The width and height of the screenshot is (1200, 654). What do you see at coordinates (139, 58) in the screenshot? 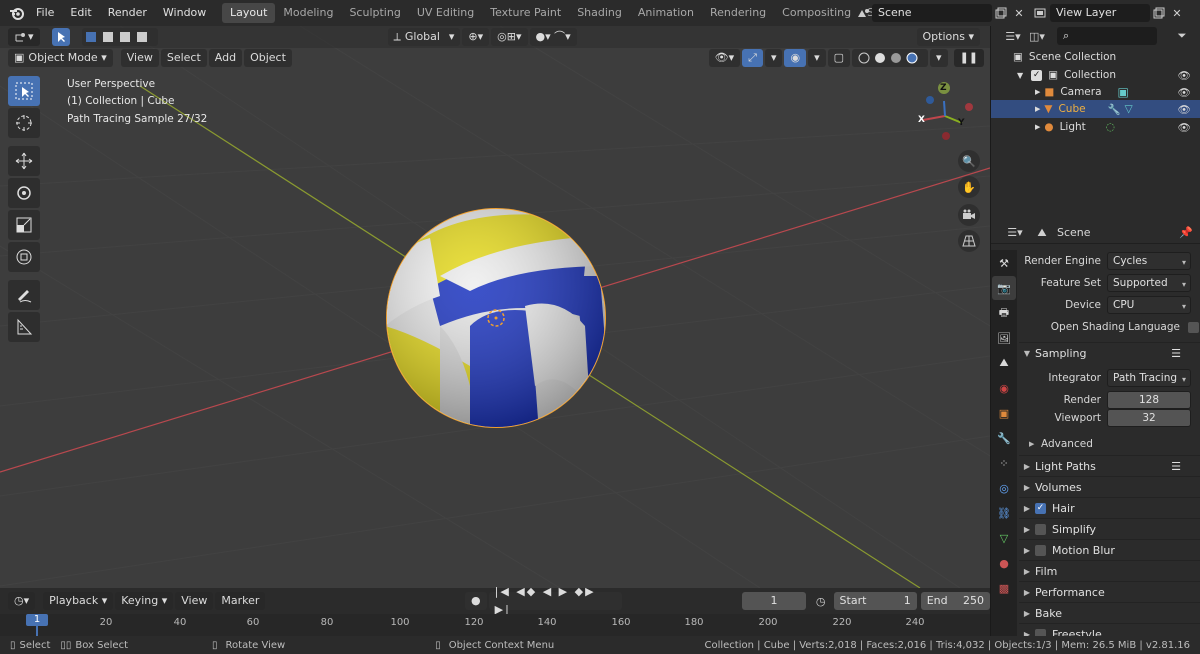
I see `viewport-menu-view: View` at bounding box center [139, 58].